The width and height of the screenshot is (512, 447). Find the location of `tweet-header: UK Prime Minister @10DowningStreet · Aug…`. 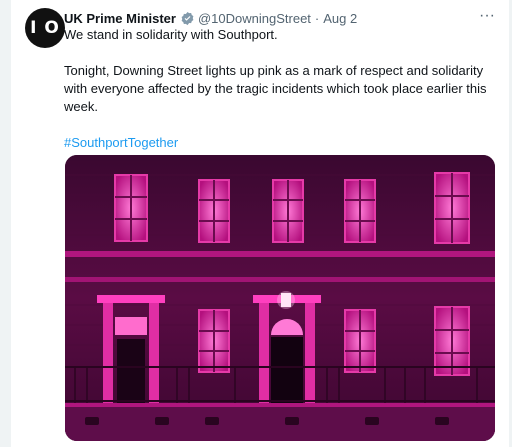

tweet-header: UK Prime Minister @10DowningStreet · Aug… is located at coordinates (210, 18).